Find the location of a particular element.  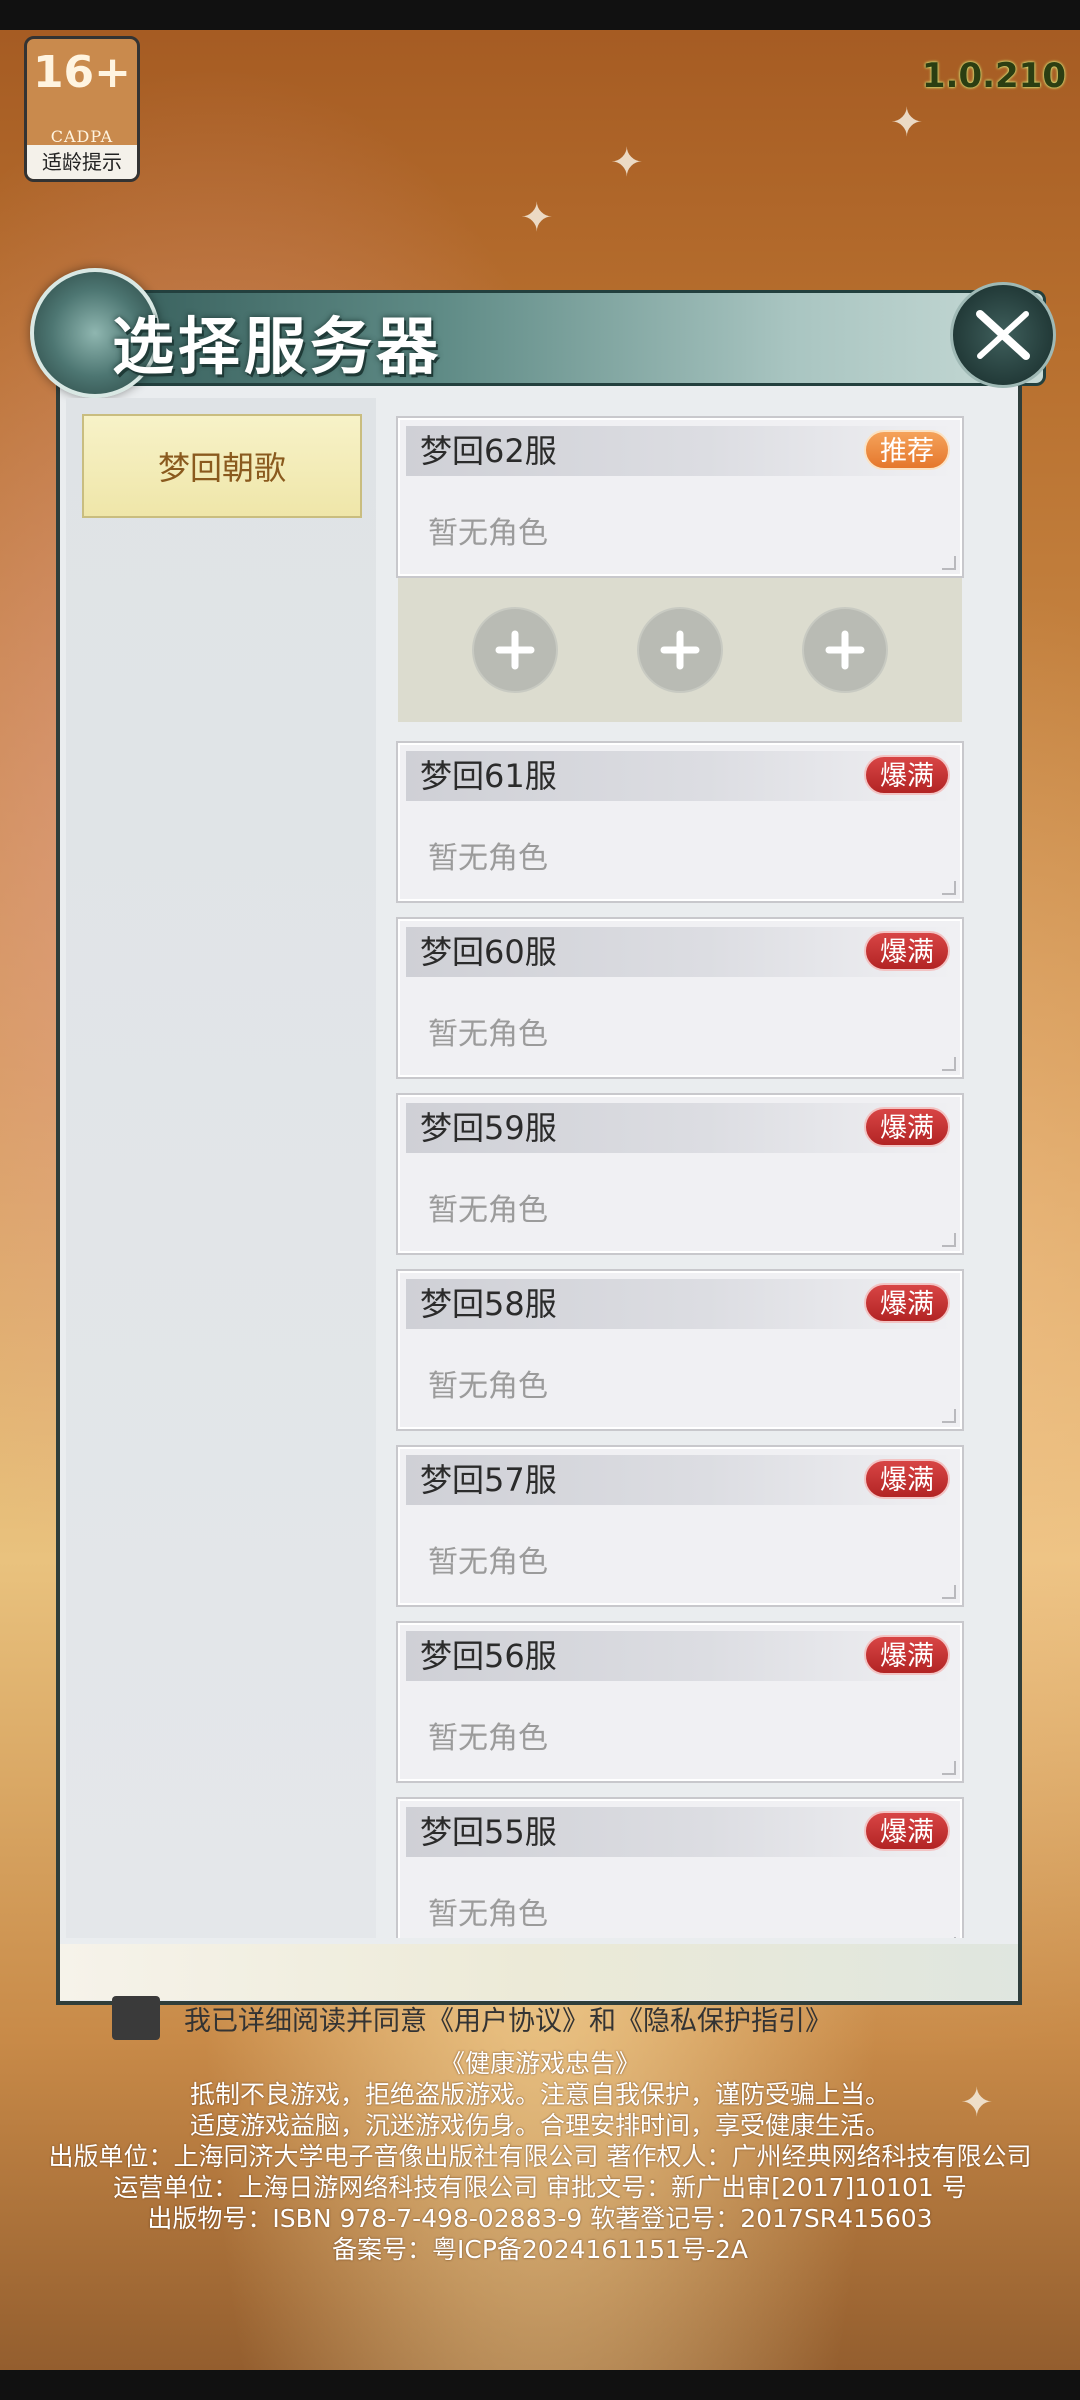

server-name: 梦回61服 is located at coordinates (488, 776).